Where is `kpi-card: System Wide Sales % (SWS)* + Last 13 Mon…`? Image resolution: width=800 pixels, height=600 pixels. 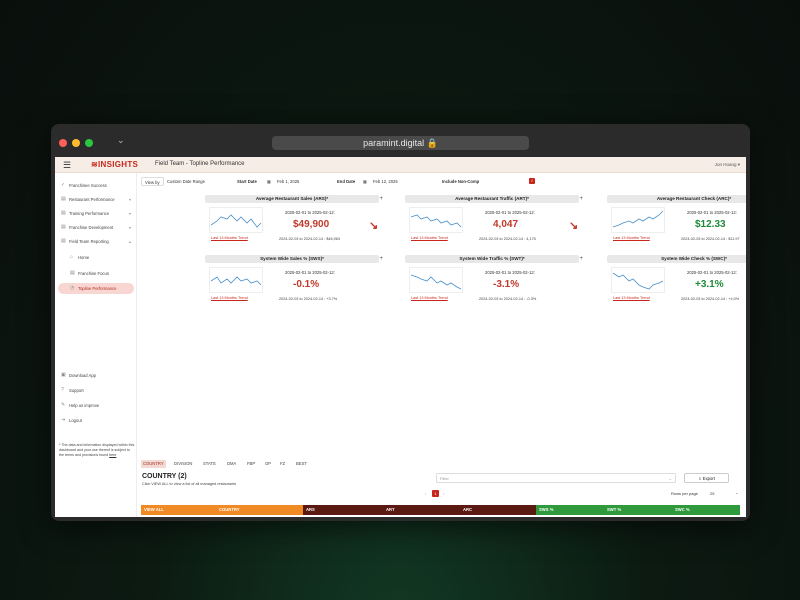 kpi-card: System Wide Sales % (SWS)* + Last 13 Mon… is located at coordinates (292, 283).